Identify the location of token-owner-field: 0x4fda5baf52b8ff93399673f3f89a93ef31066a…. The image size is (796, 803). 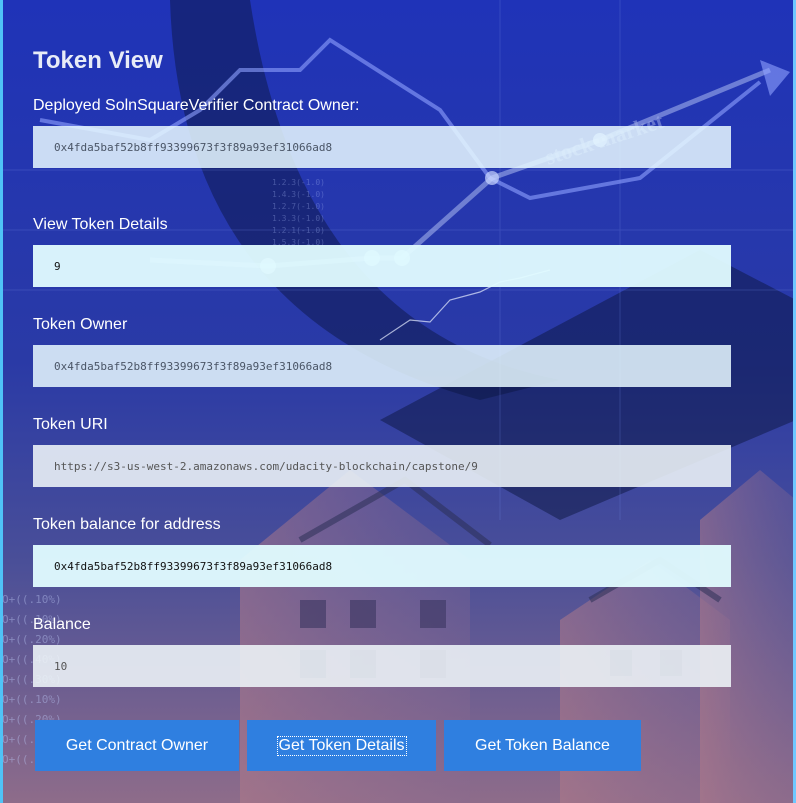
(382, 366).